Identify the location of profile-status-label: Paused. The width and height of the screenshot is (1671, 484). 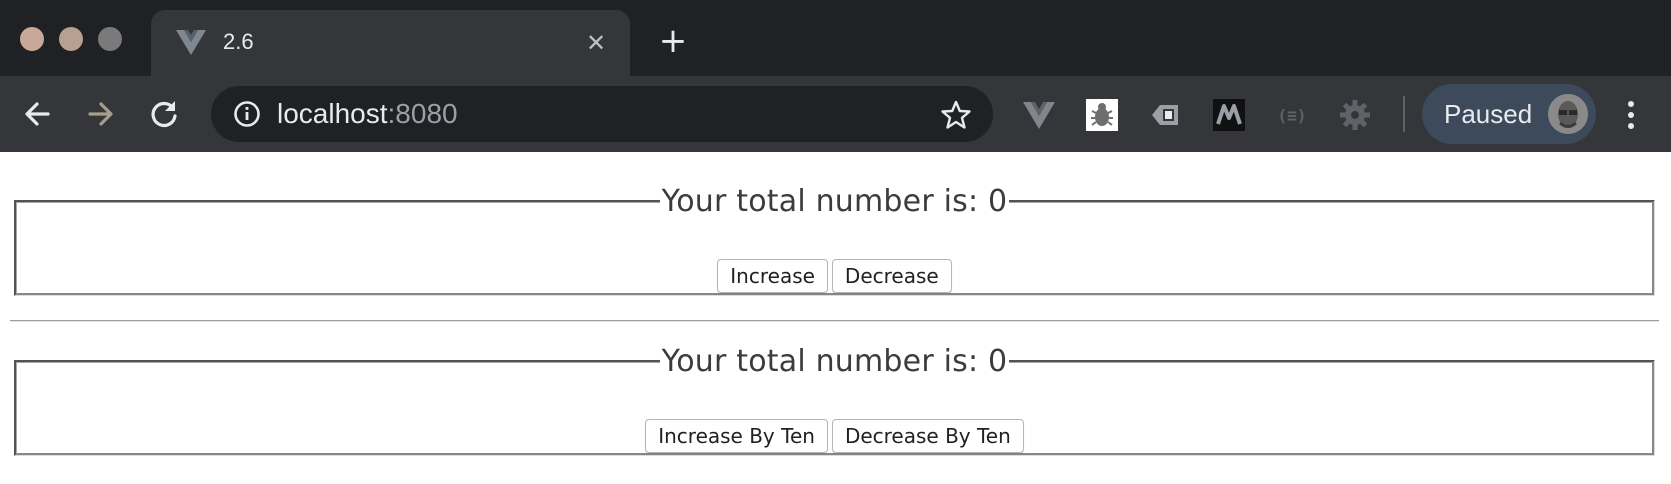
(1488, 114).